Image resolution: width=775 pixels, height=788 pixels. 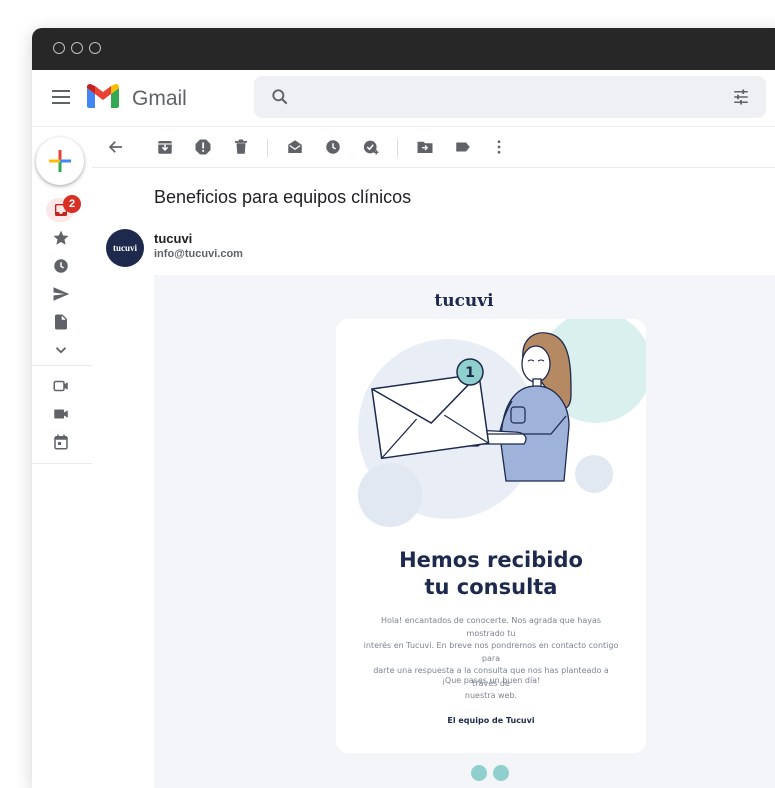 I want to click on video-outline-icon, so click(x=61, y=386).